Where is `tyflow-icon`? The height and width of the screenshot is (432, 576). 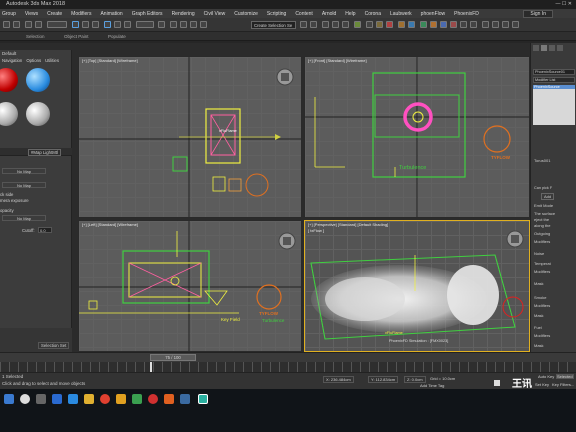 tyflow-icon is located at coordinates (453, 24).